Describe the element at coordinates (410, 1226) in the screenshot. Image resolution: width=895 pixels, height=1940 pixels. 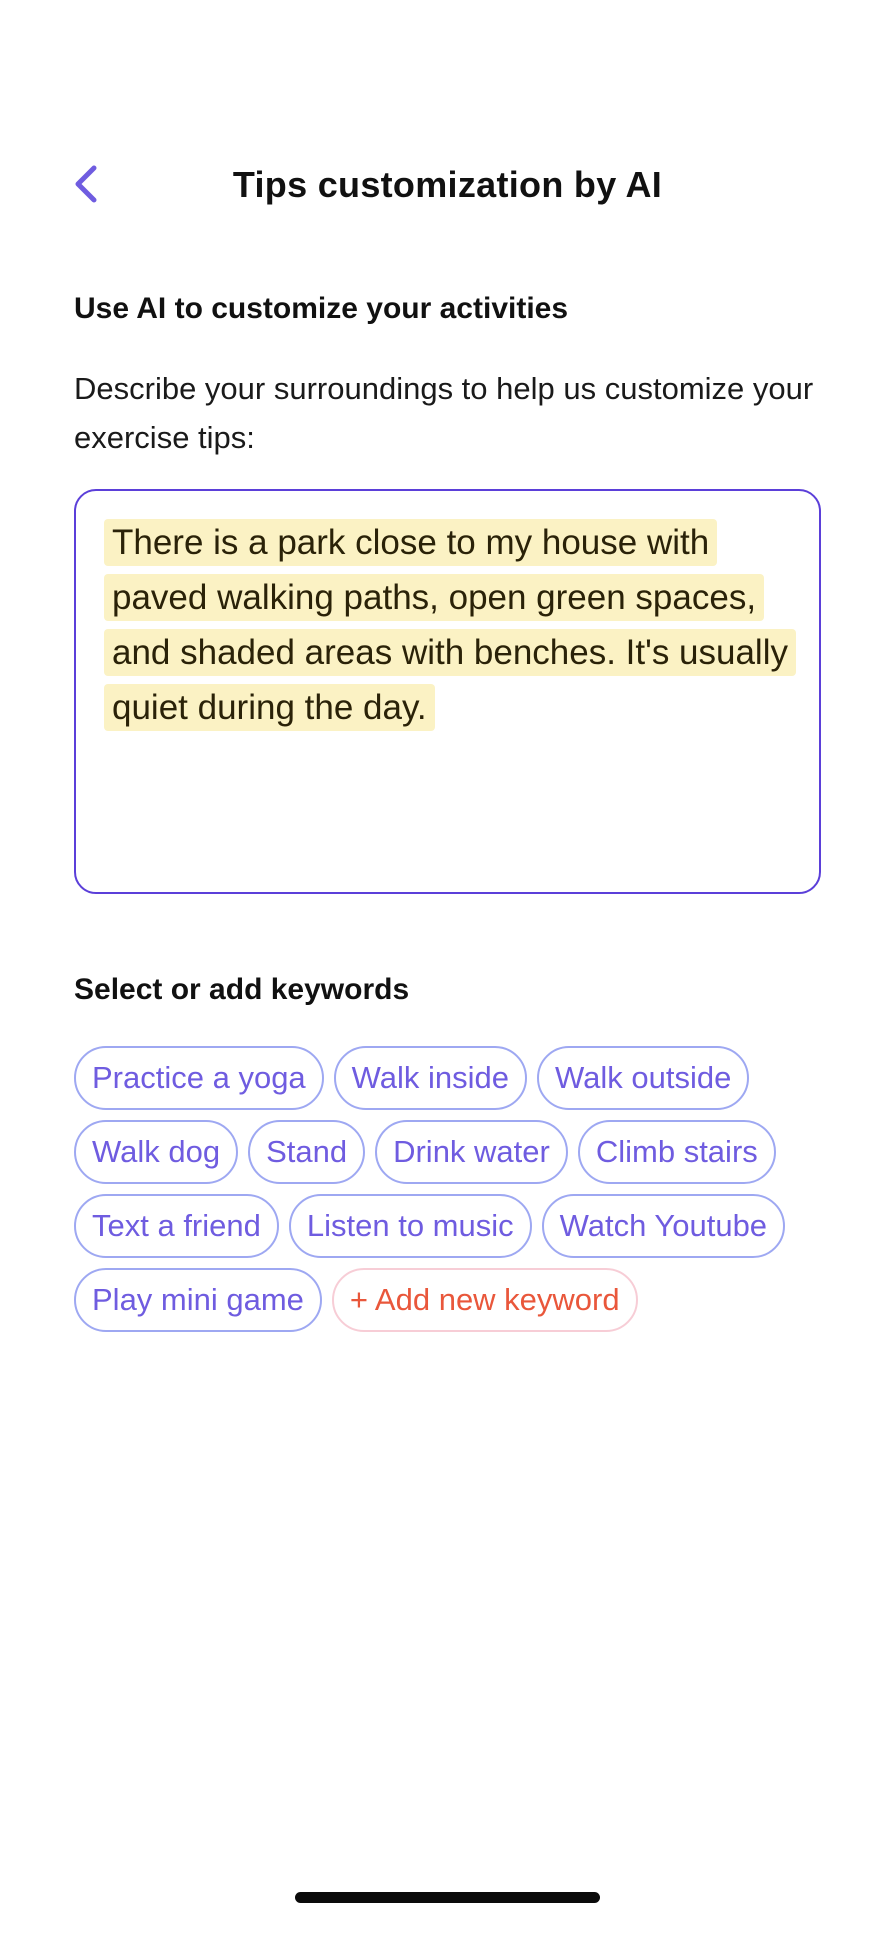
I see `keyword-chip: Listen to music` at that location.